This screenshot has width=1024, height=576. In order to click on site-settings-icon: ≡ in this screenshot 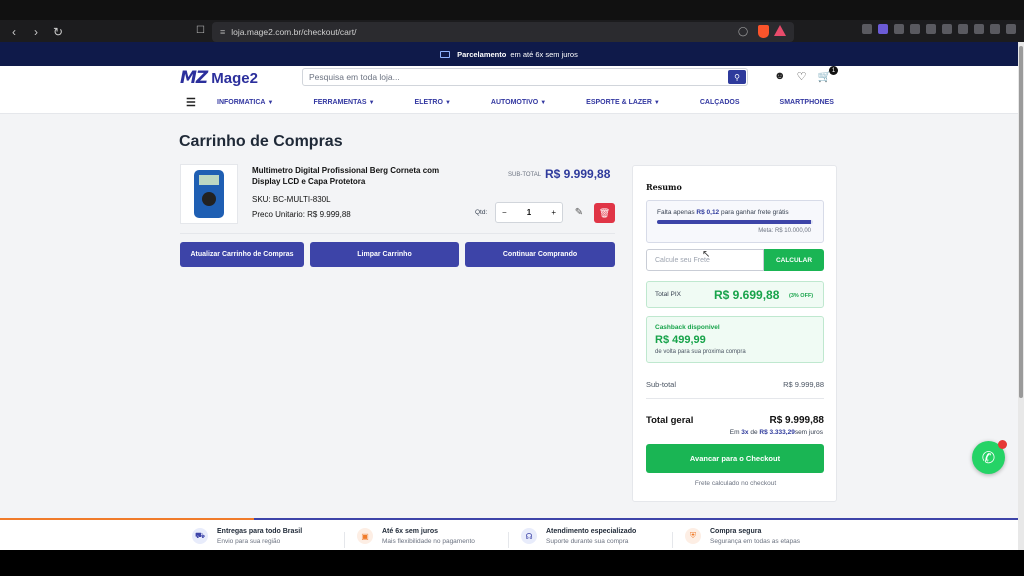, I will do `click(222, 32)`.